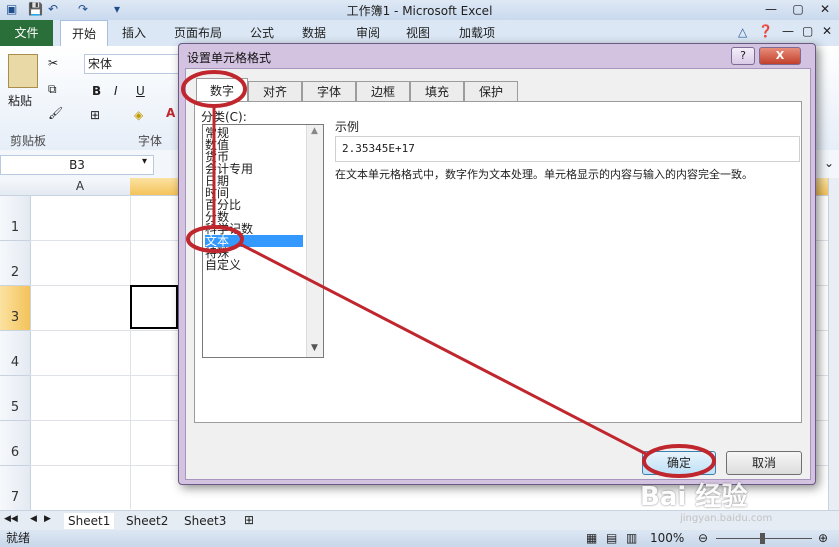 Image resolution: width=839 pixels, height=547 pixels. I want to click on row-header-7: 7, so click(15, 488).